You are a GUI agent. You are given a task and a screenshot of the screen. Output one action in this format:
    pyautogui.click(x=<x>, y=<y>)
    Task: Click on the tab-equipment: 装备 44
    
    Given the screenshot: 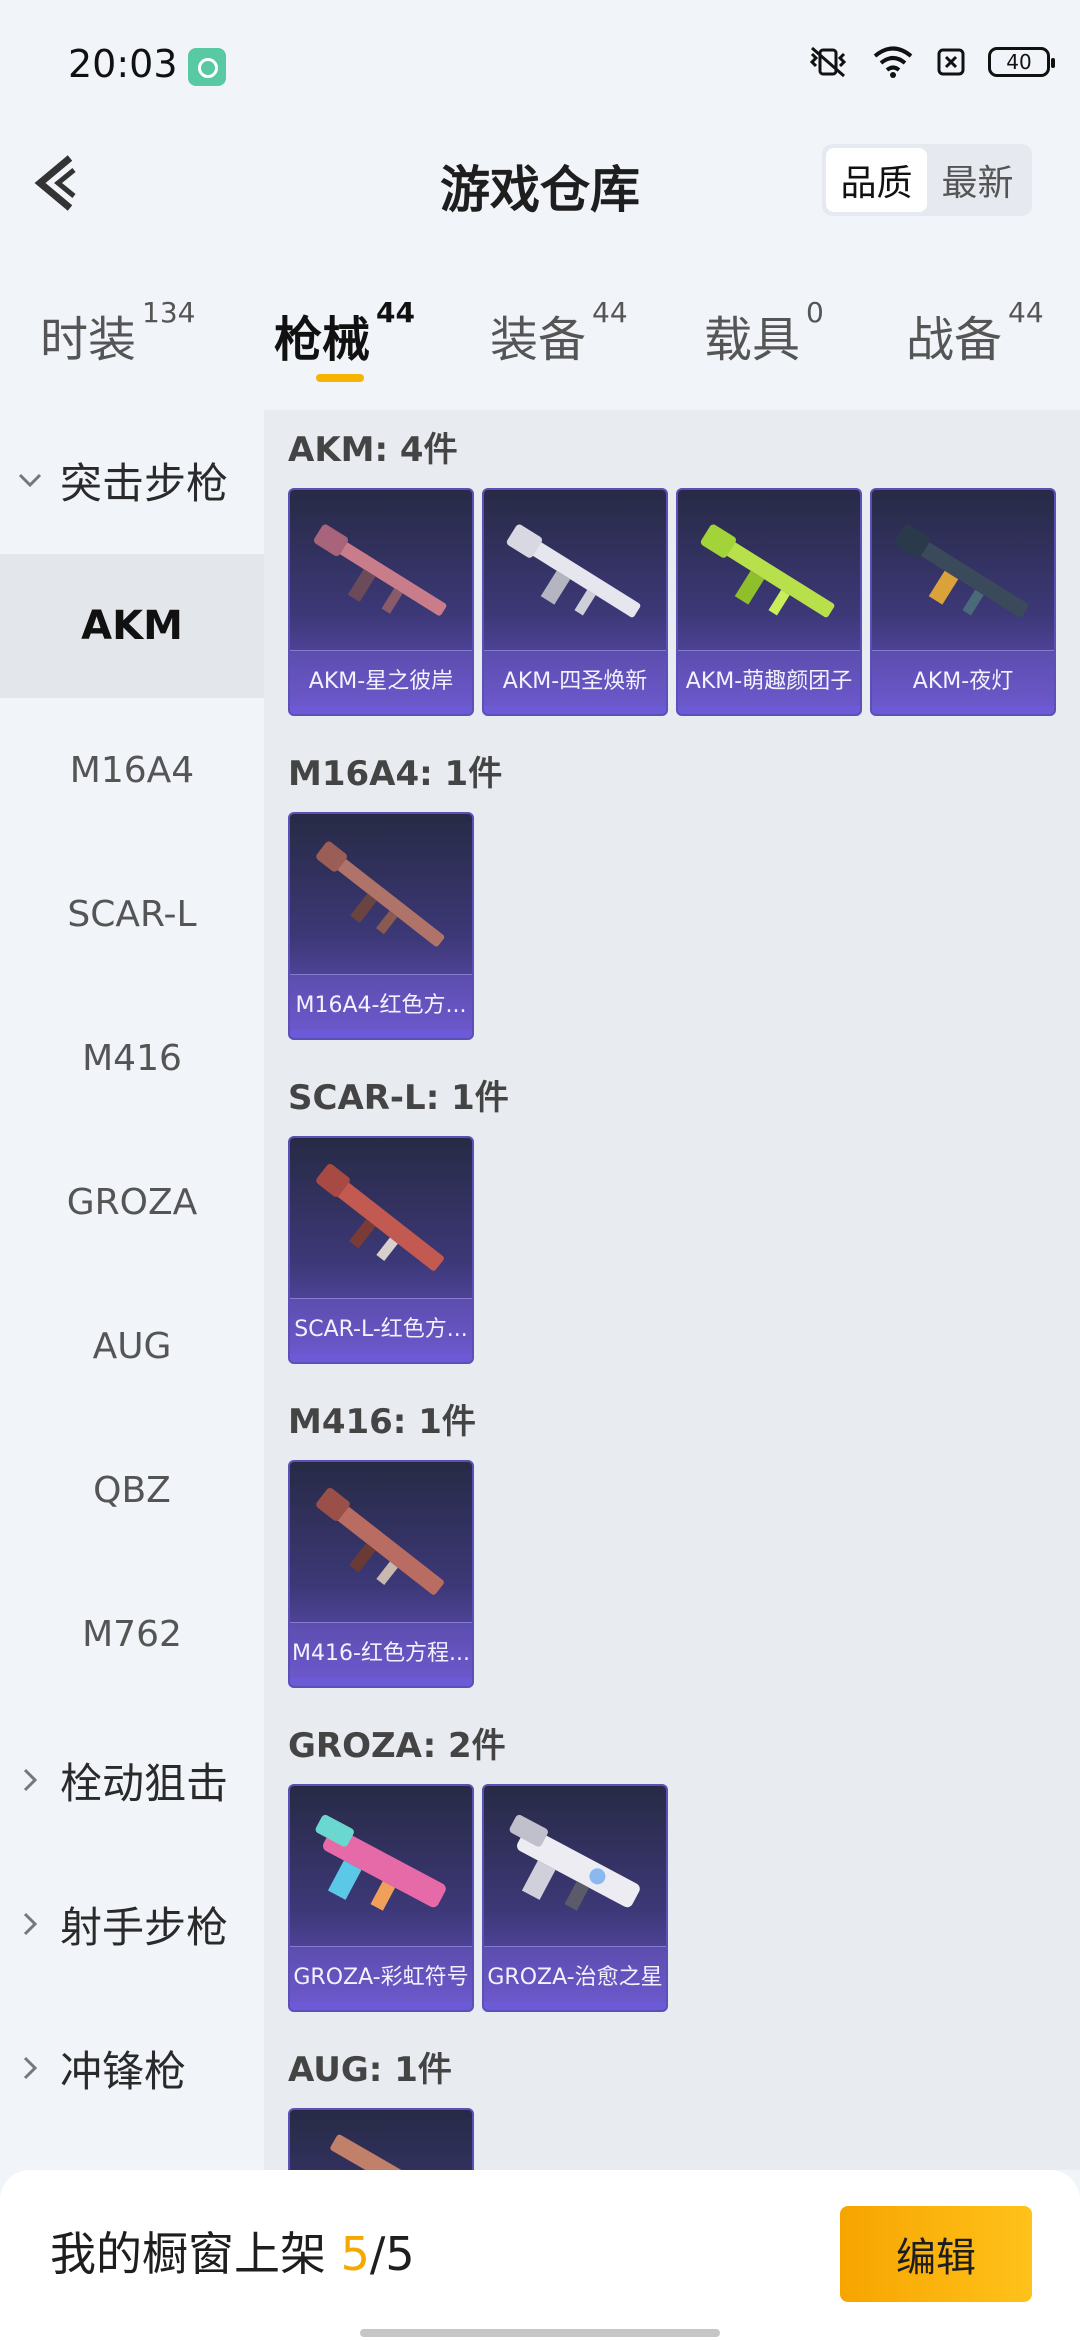 What is the action you would take?
    pyautogui.click(x=559, y=333)
    